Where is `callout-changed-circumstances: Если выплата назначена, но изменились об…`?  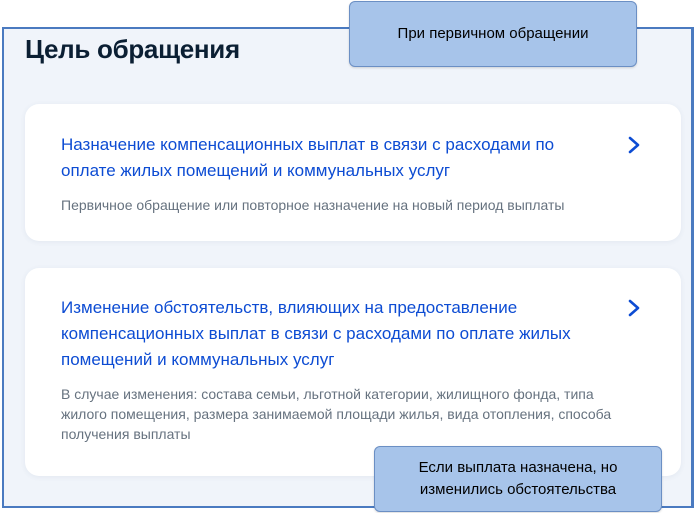 callout-changed-circumstances: Если выплата назначена, но изменились об… is located at coordinates (518, 479).